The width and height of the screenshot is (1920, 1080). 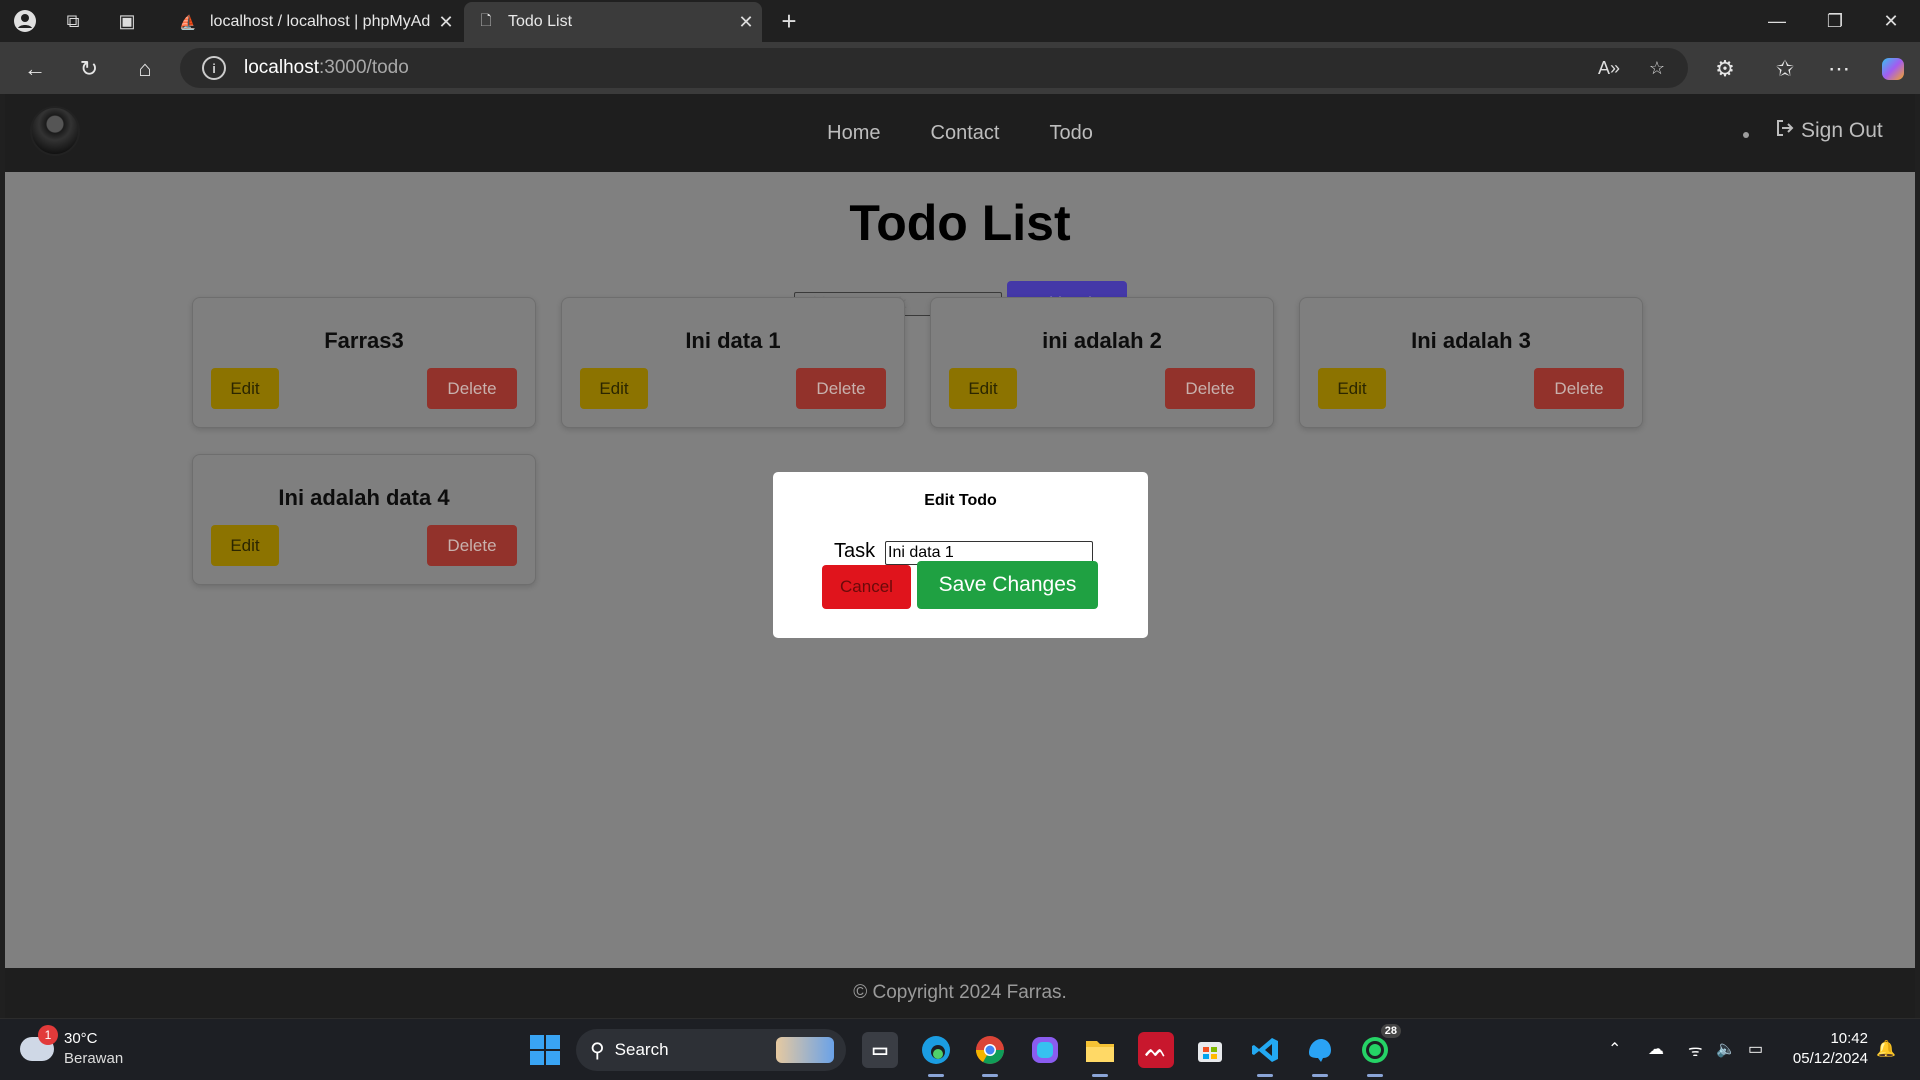 I want to click on close-window-icon: ✕, so click(x=1891, y=21).